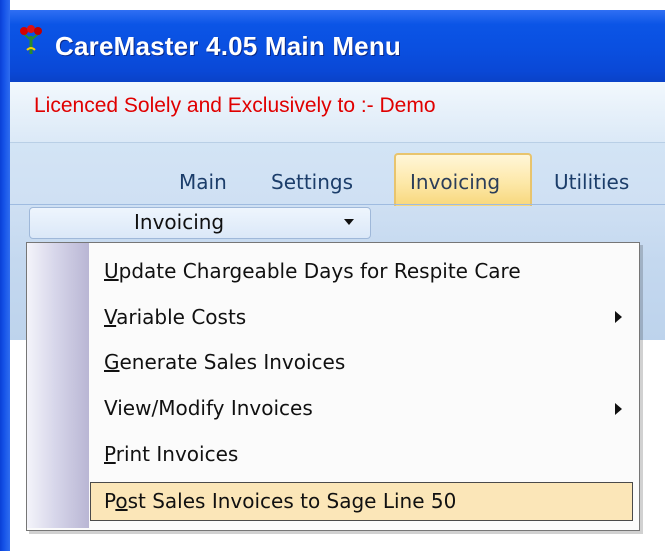 The image size is (665, 551). Describe the element at coordinates (312, 271) in the screenshot. I see `menu-item-label: Update Chargeable Days for Respite Care` at that location.